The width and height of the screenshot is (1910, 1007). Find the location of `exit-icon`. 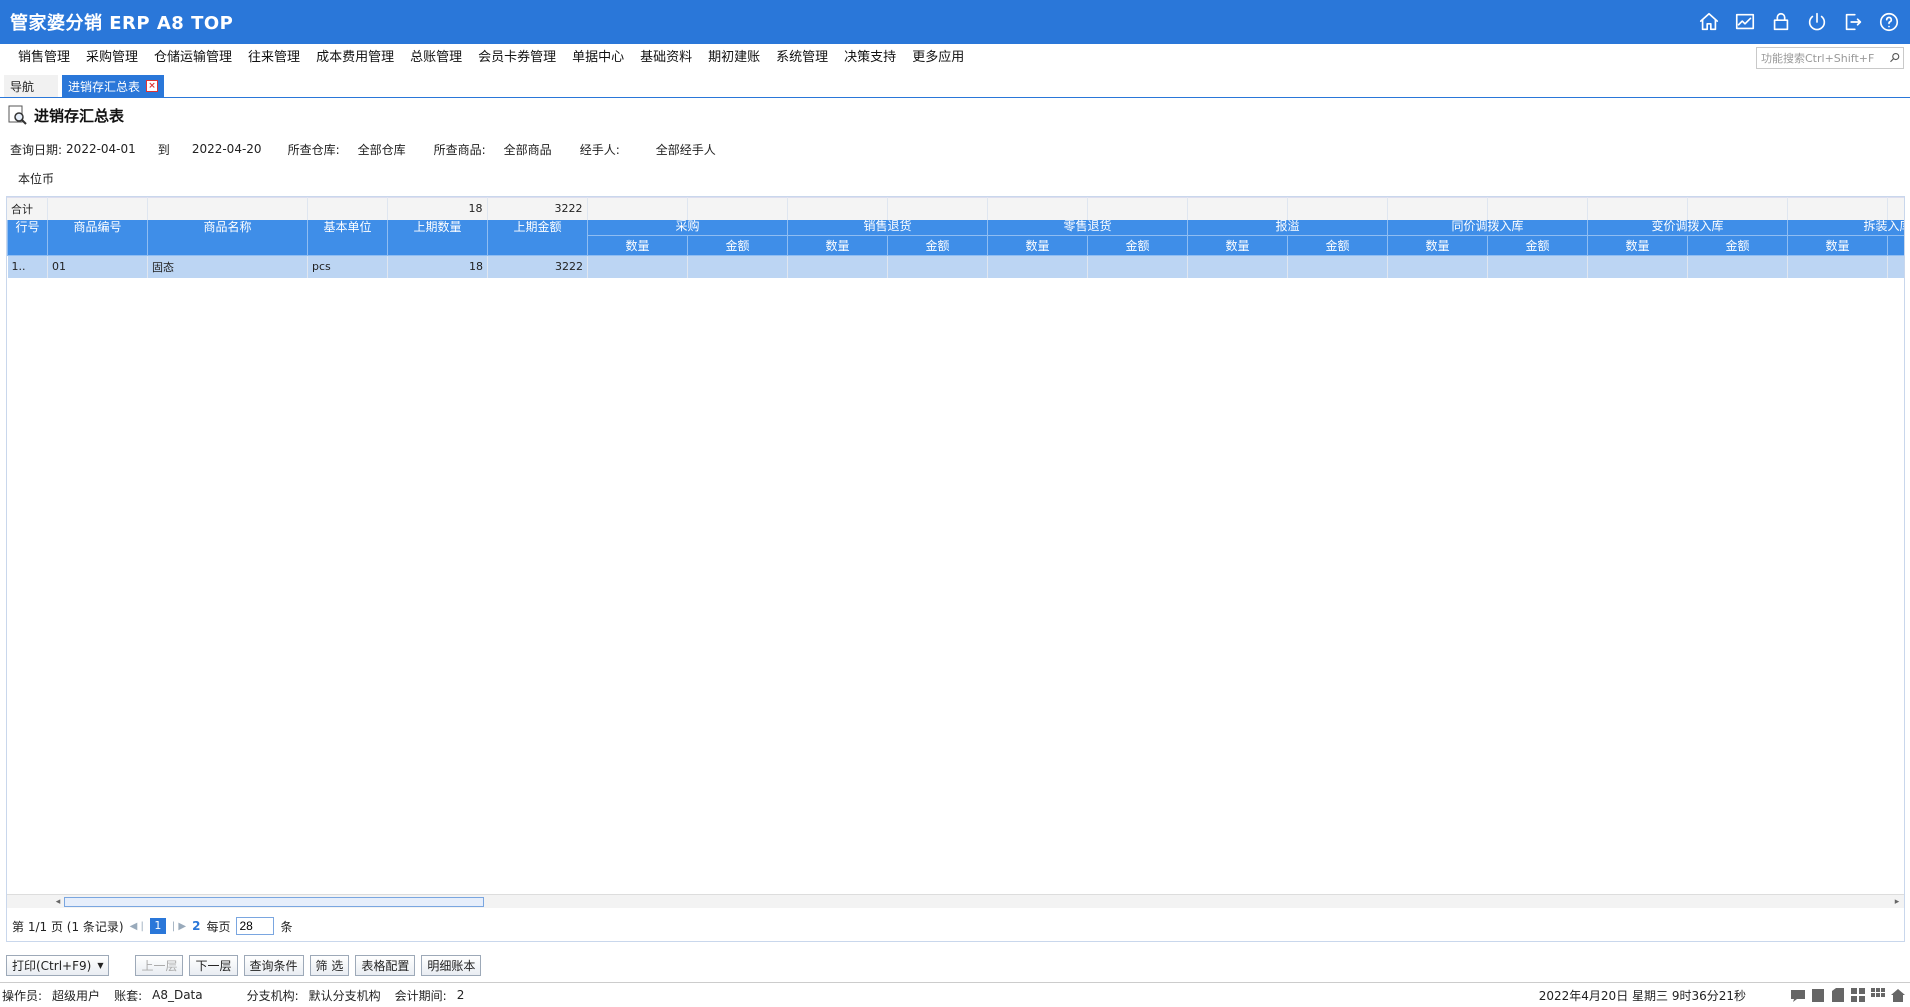

exit-icon is located at coordinates (1853, 22).